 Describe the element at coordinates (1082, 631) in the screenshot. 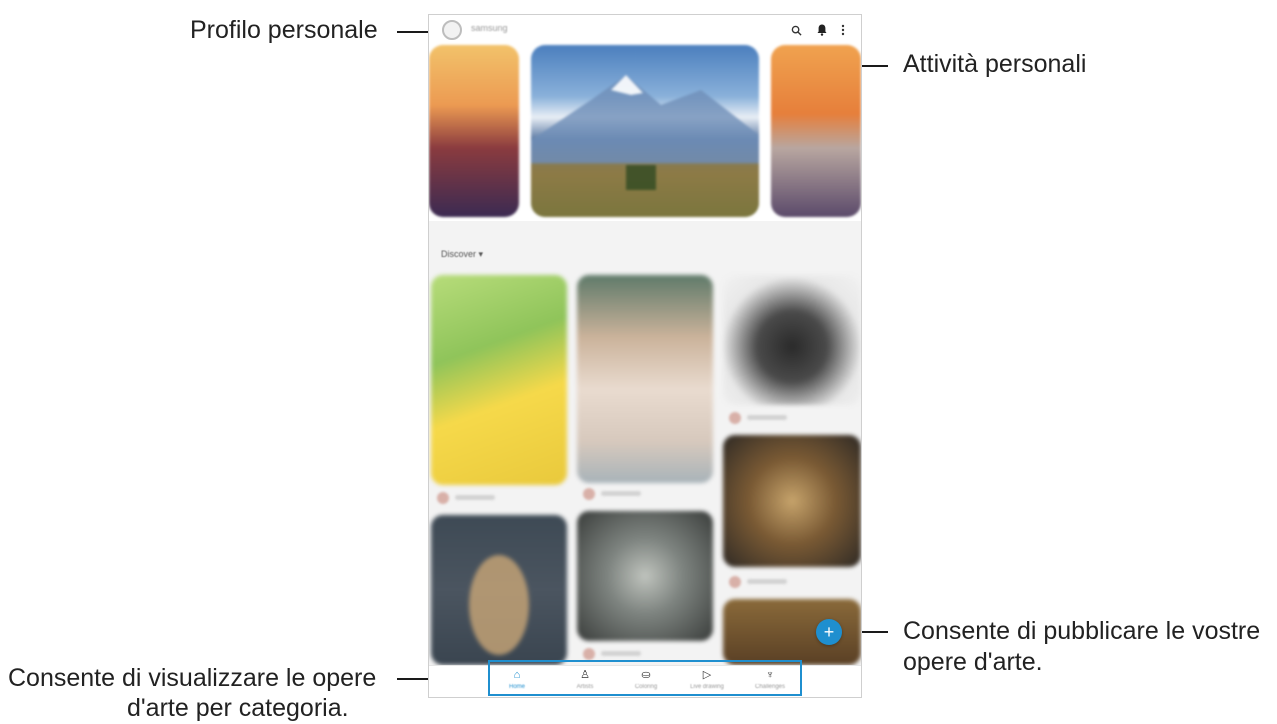

I see `callout-publish-1: Consente di pubblicare le vostre` at that location.